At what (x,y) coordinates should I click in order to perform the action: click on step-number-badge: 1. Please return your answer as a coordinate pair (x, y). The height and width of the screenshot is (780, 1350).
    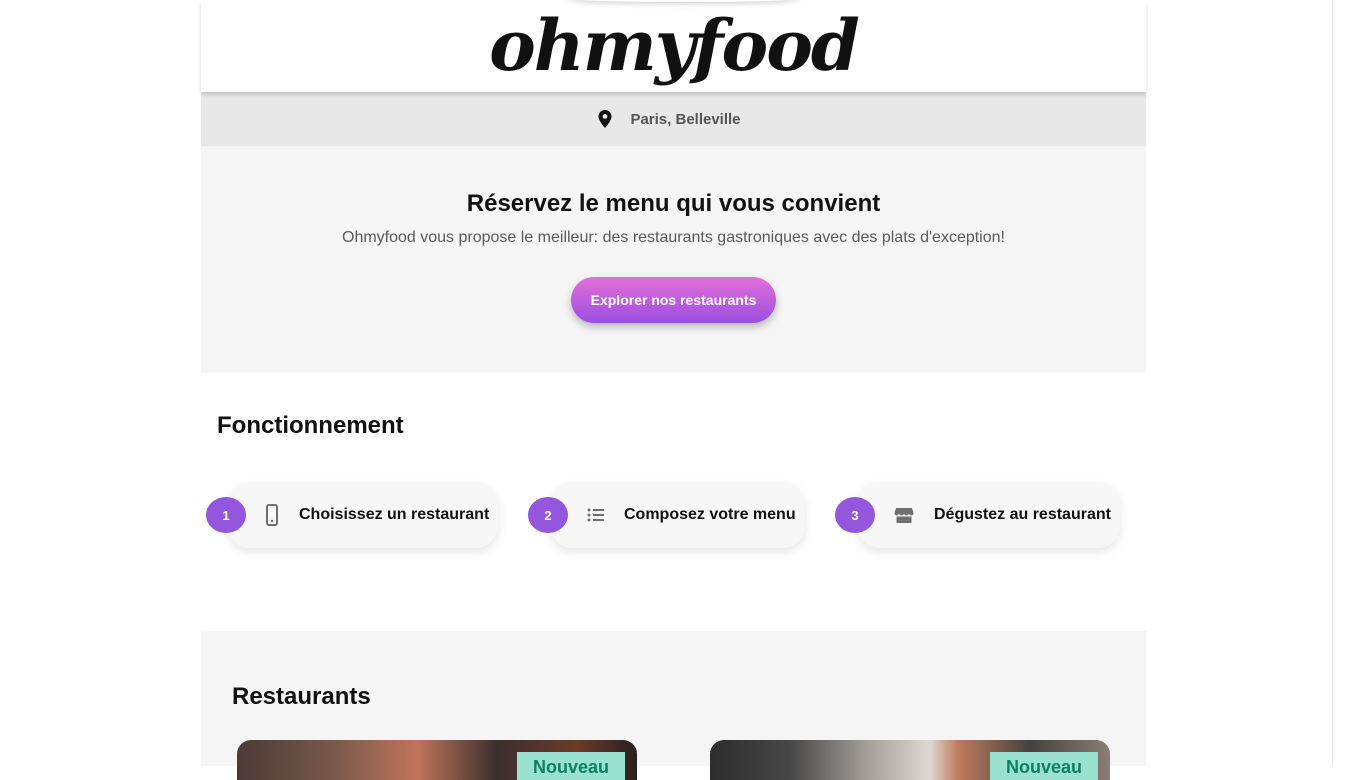
    Looking at the image, I should click on (226, 515).